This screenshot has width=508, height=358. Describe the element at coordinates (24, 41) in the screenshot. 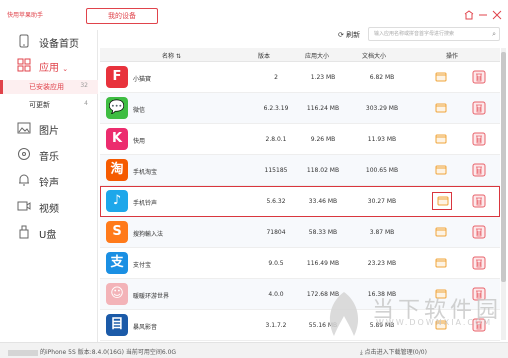

I see `device-icon` at that location.